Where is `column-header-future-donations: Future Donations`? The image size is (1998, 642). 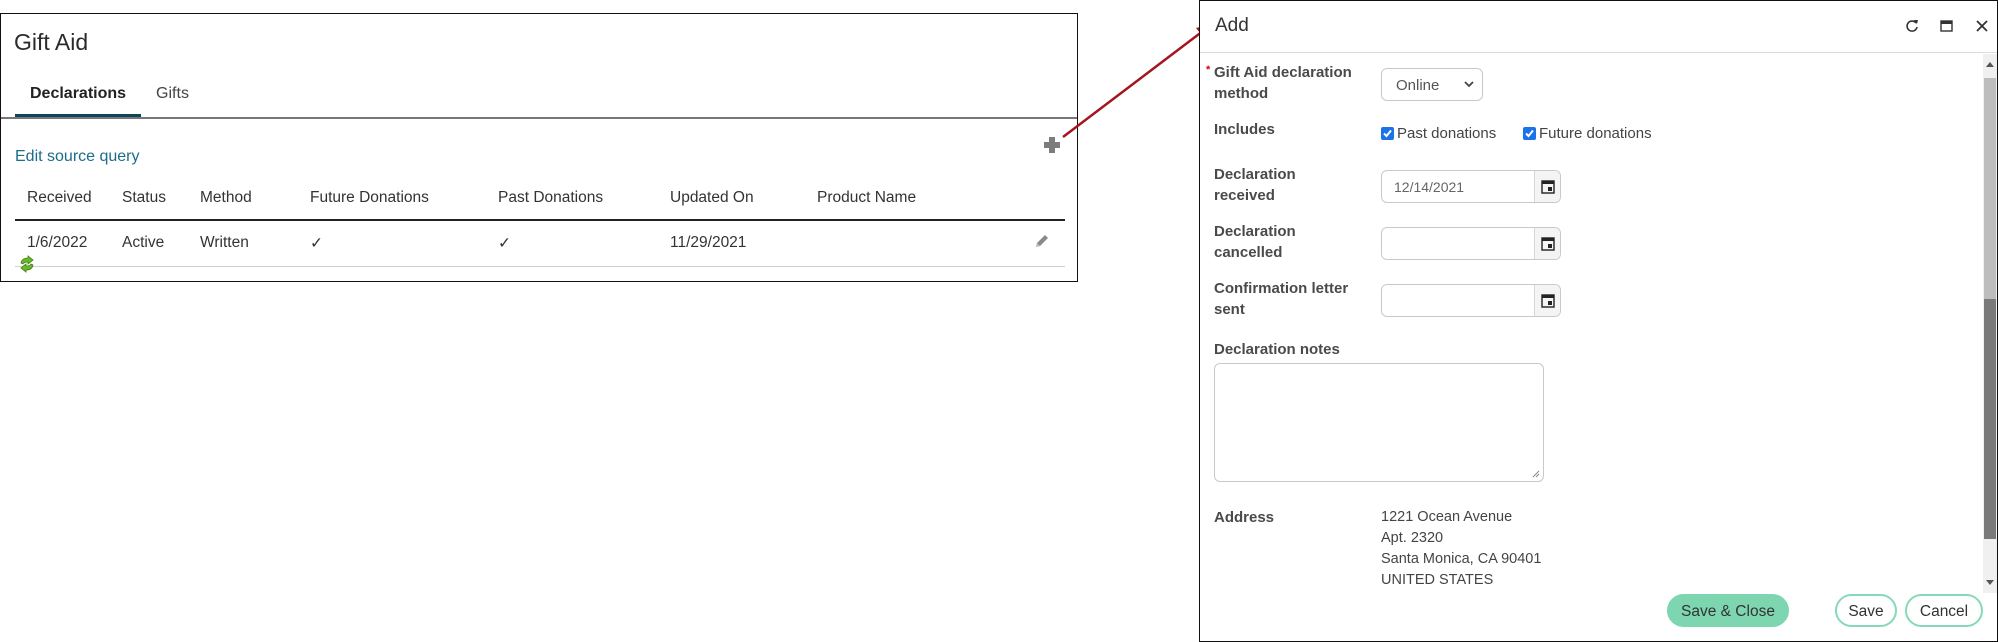
column-header-future-donations: Future Donations is located at coordinates (392, 198).